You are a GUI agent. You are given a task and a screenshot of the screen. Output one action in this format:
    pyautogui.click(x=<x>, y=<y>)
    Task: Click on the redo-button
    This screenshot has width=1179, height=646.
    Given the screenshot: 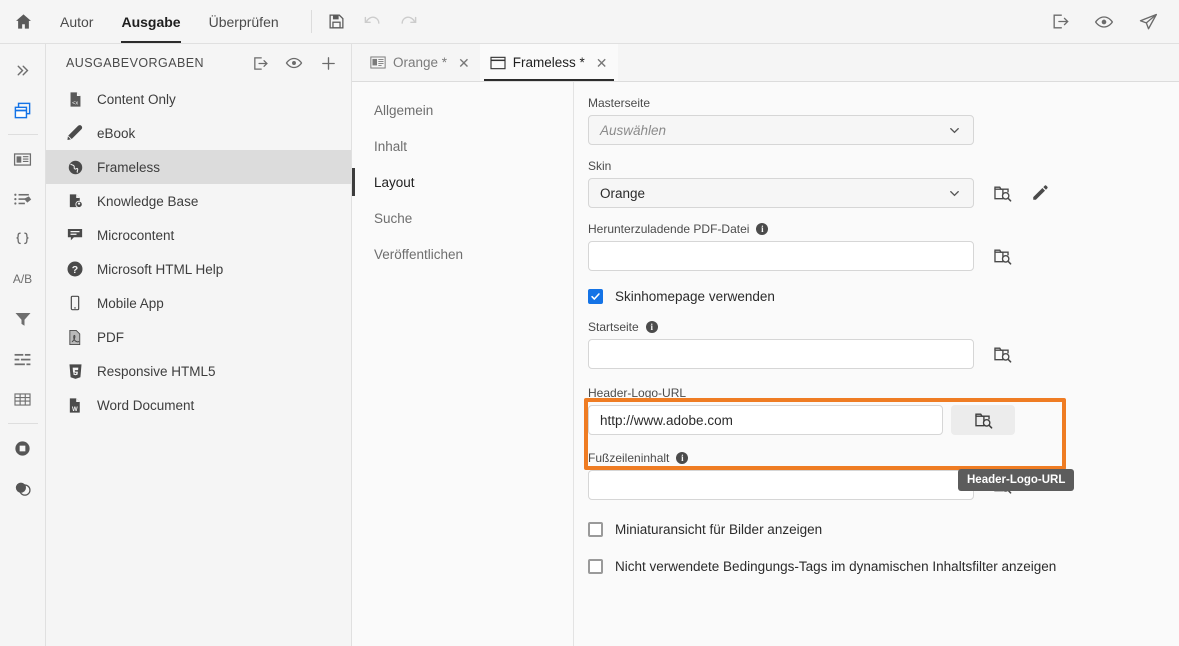 What is the action you would take?
    pyautogui.click(x=409, y=22)
    